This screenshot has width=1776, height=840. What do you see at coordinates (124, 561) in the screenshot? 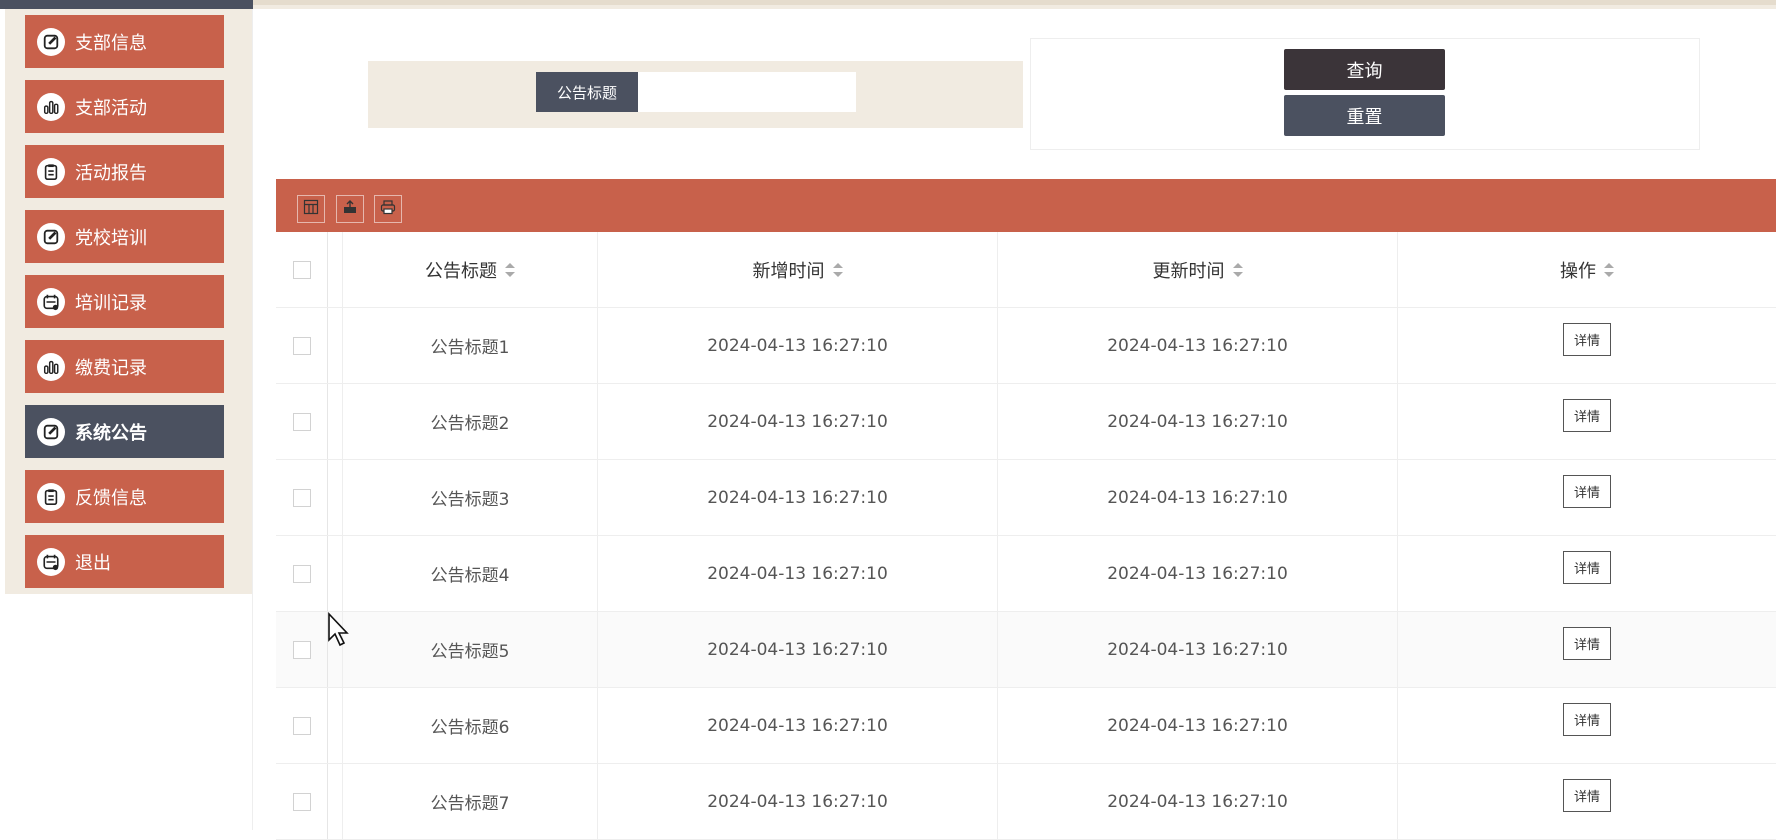
I see `sidebar-item-logout: 退出` at bounding box center [124, 561].